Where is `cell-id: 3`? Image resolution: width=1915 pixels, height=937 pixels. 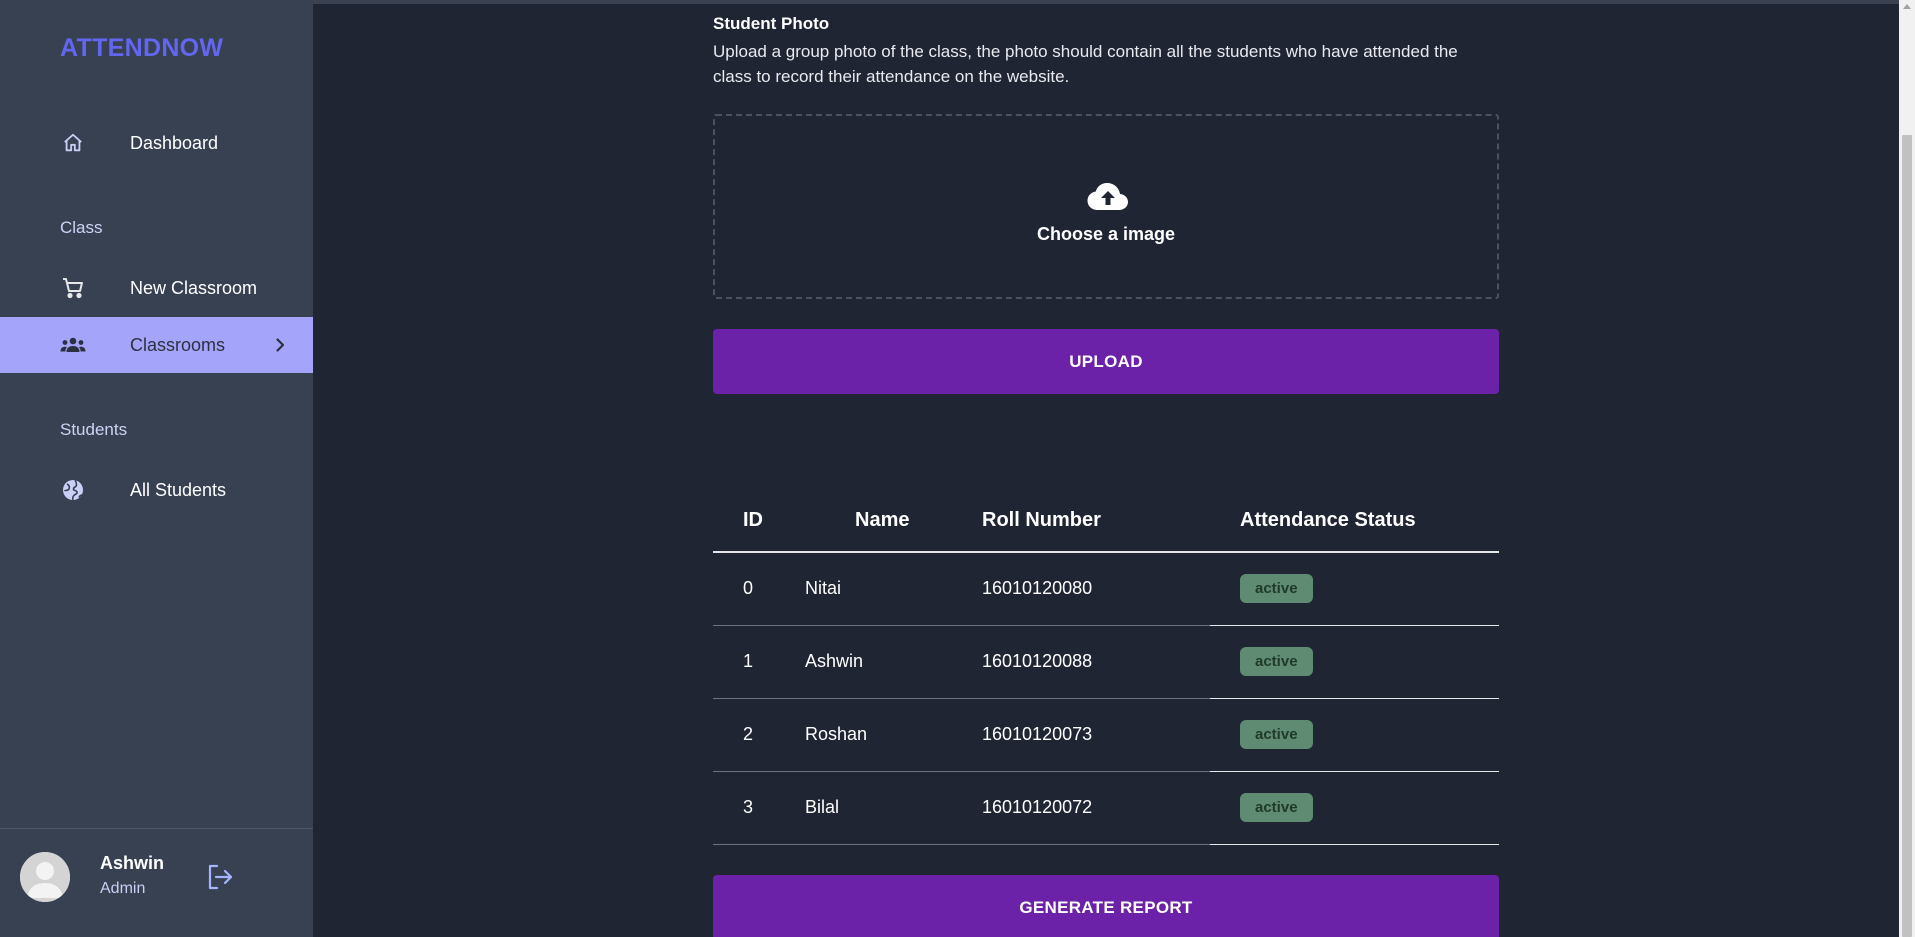
cell-id: 3 is located at coordinates (759, 808).